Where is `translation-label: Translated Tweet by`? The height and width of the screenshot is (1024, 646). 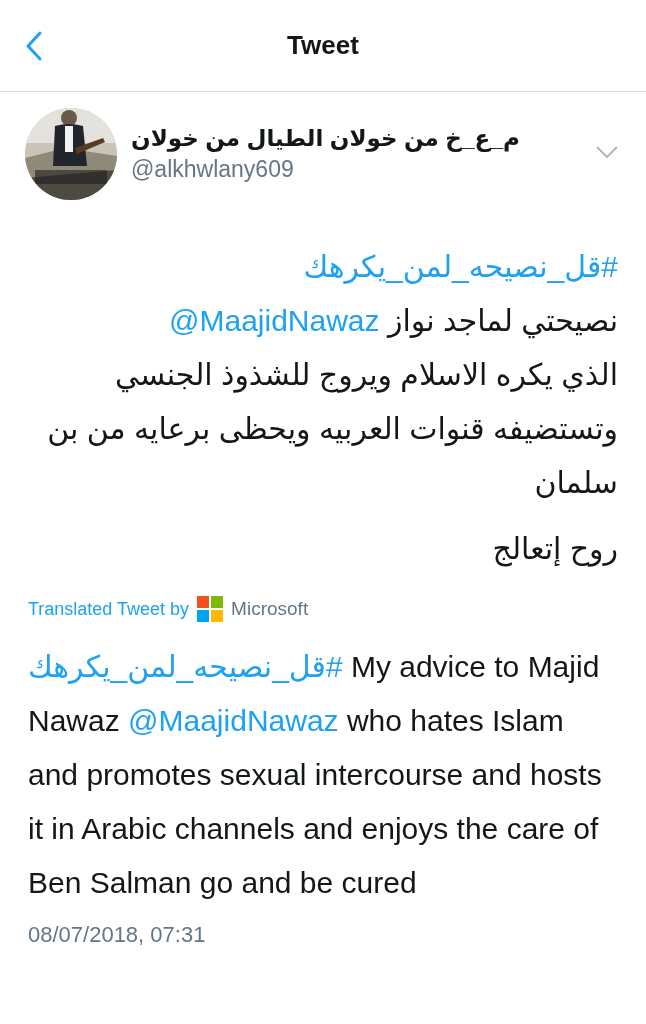 translation-label: Translated Tweet by is located at coordinates (109, 609).